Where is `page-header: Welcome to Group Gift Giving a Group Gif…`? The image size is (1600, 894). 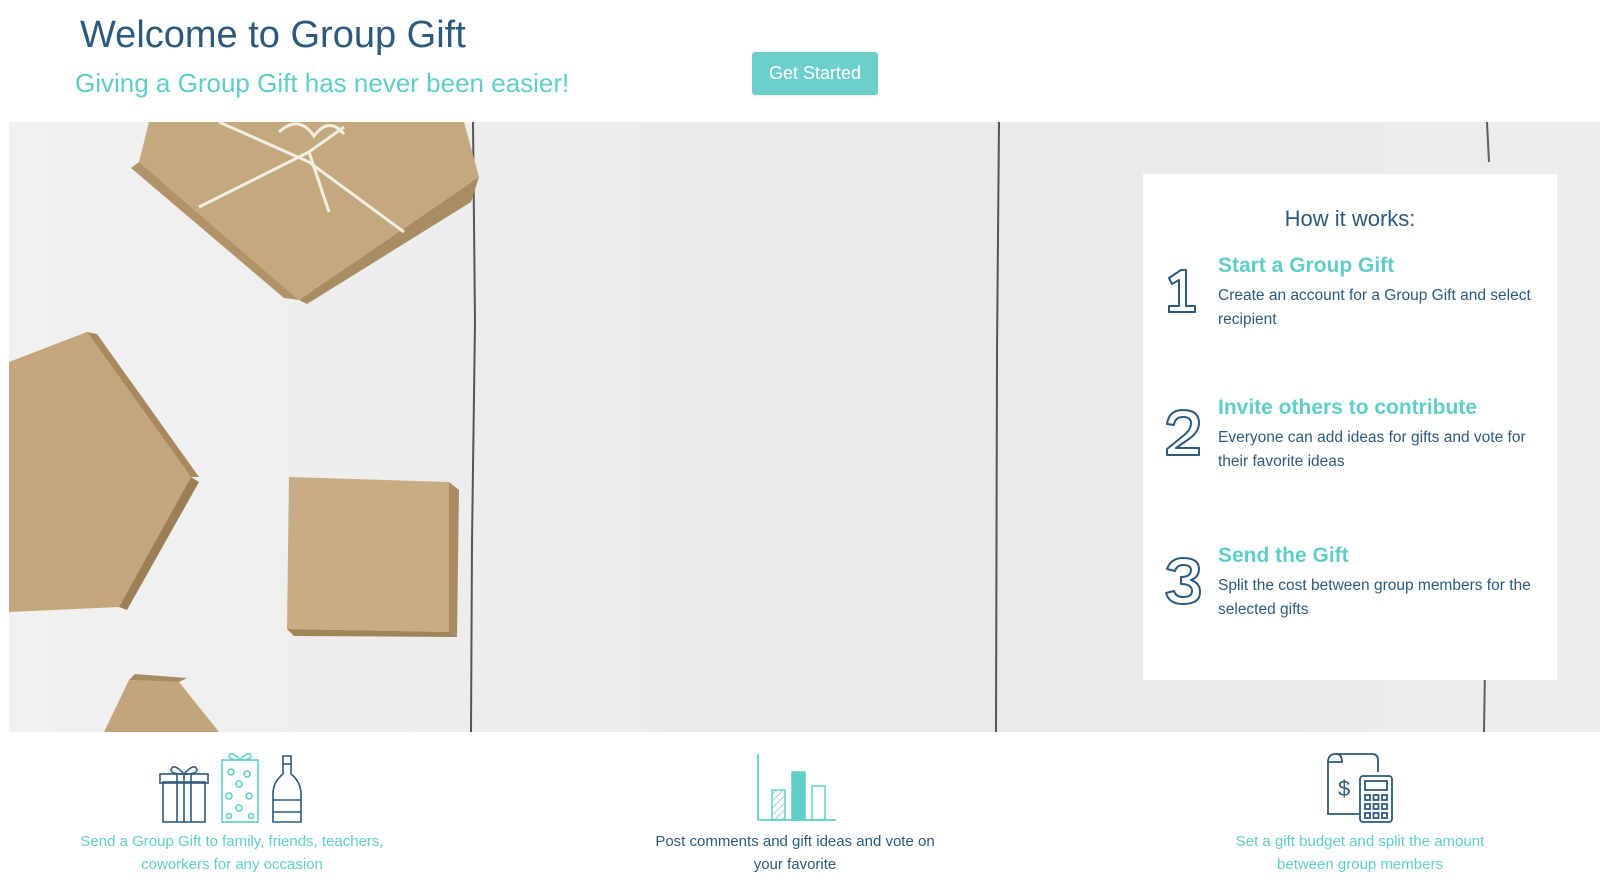 page-header: Welcome to Group Gift Giving a Group Gif… is located at coordinates (800, 61).